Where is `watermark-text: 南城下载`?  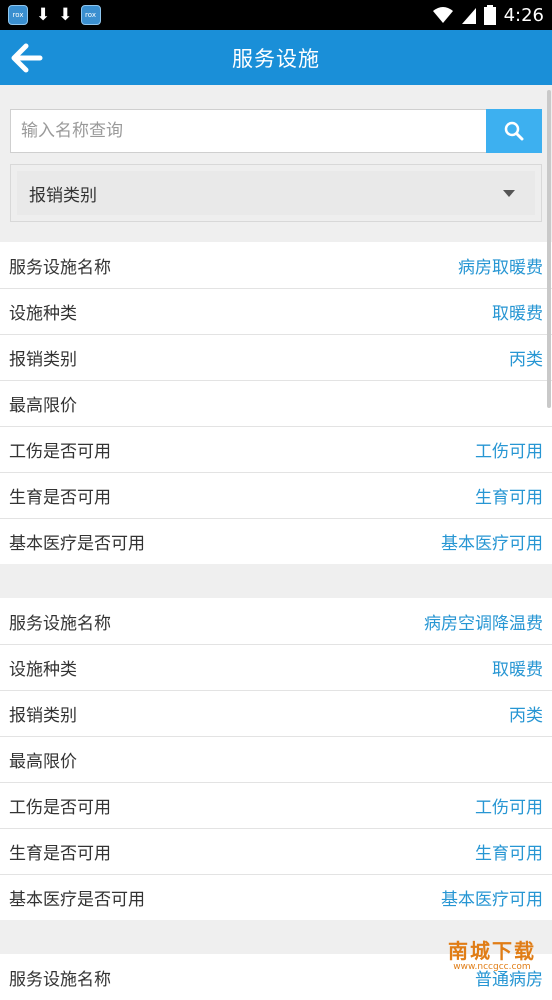 watermark-text: 南城下载 is located at coordinates (492, 951).